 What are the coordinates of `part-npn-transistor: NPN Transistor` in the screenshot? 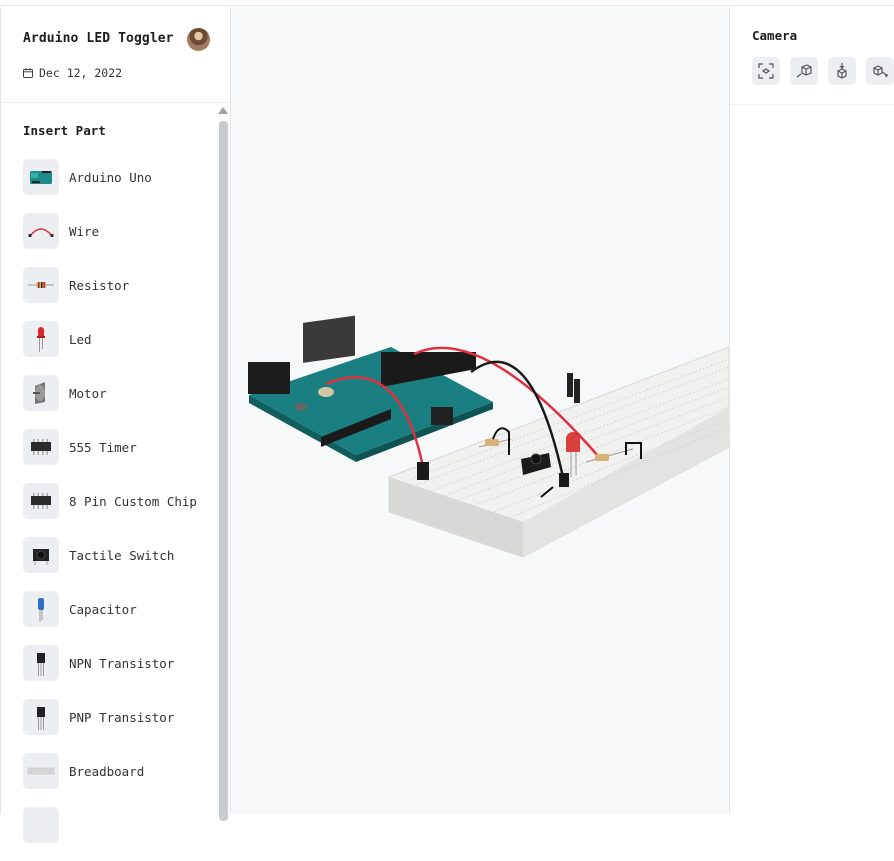 It's located at (118, 663).